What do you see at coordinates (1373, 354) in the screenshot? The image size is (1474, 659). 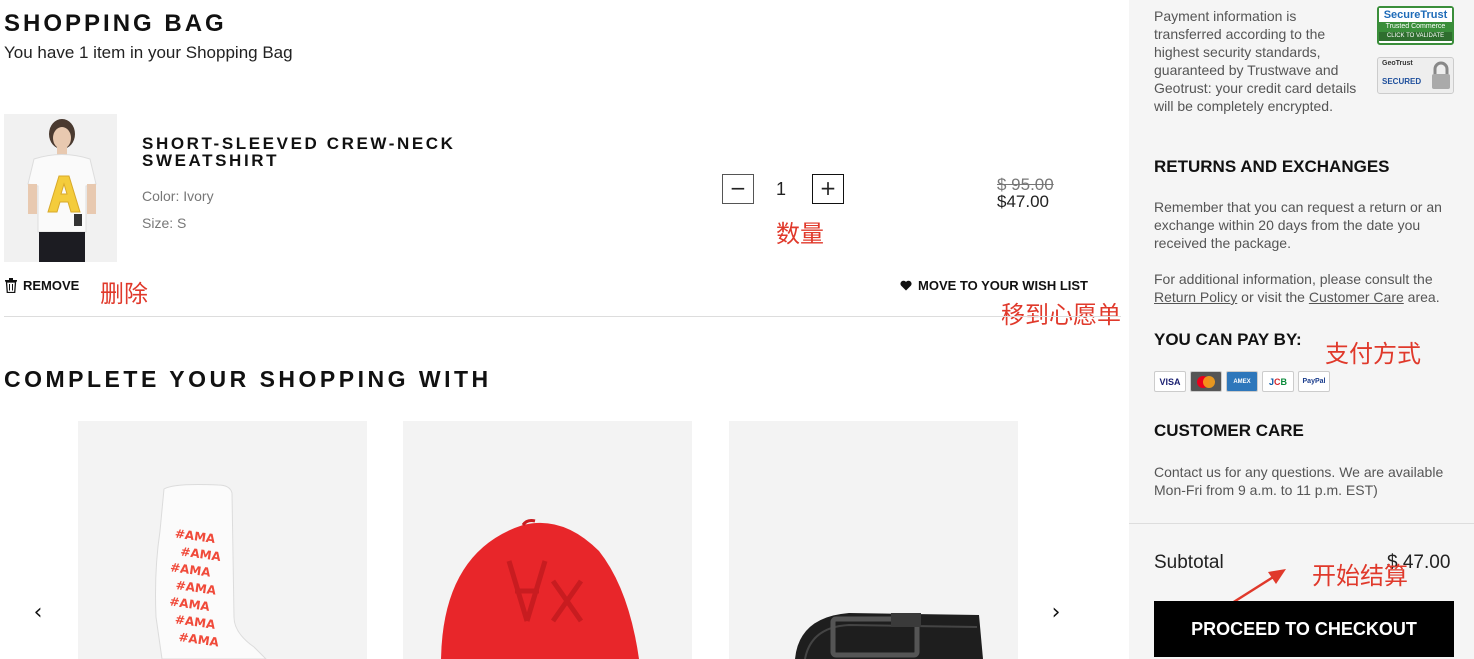 I see `payment-annotation: 支付方式` at bounding box center [1373, 354].